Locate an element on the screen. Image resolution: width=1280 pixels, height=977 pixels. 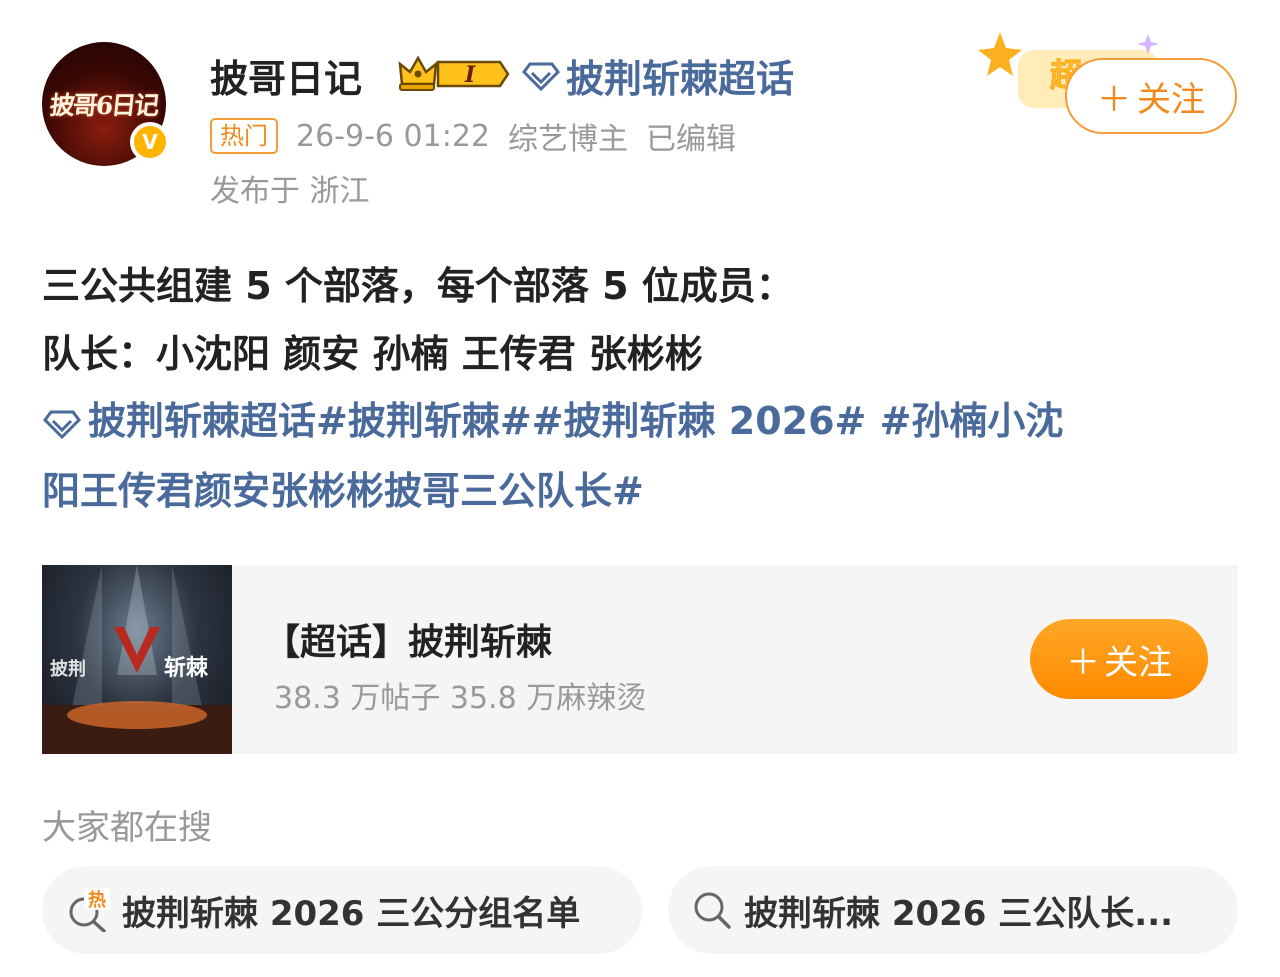
search-icon is located at coordinates (712, 910).